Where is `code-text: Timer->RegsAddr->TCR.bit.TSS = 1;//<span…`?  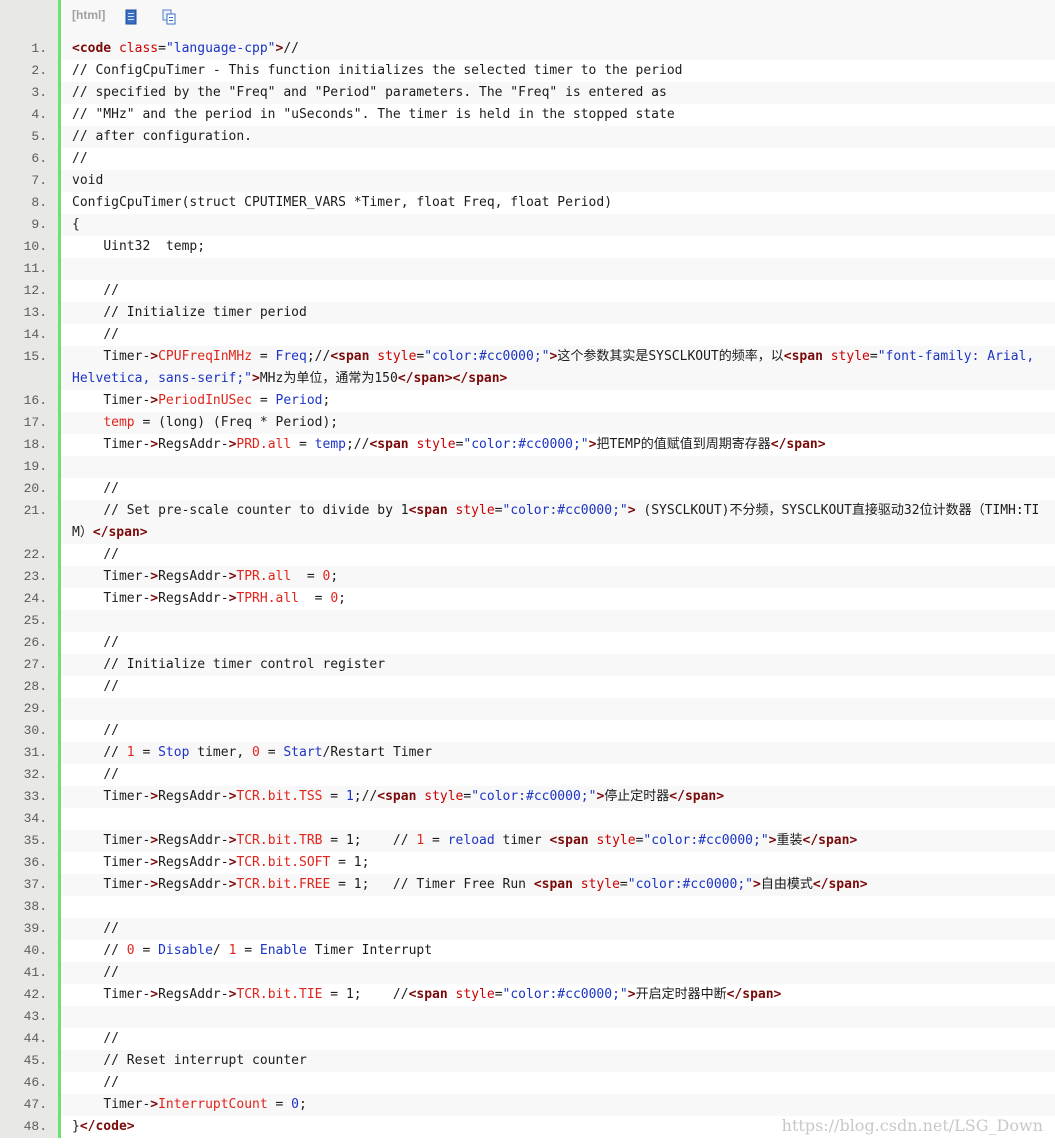 code-text: Timer->RegsAddr->TCR.bit.TSS = 1;//<span… is located at coordinates (558, 797).